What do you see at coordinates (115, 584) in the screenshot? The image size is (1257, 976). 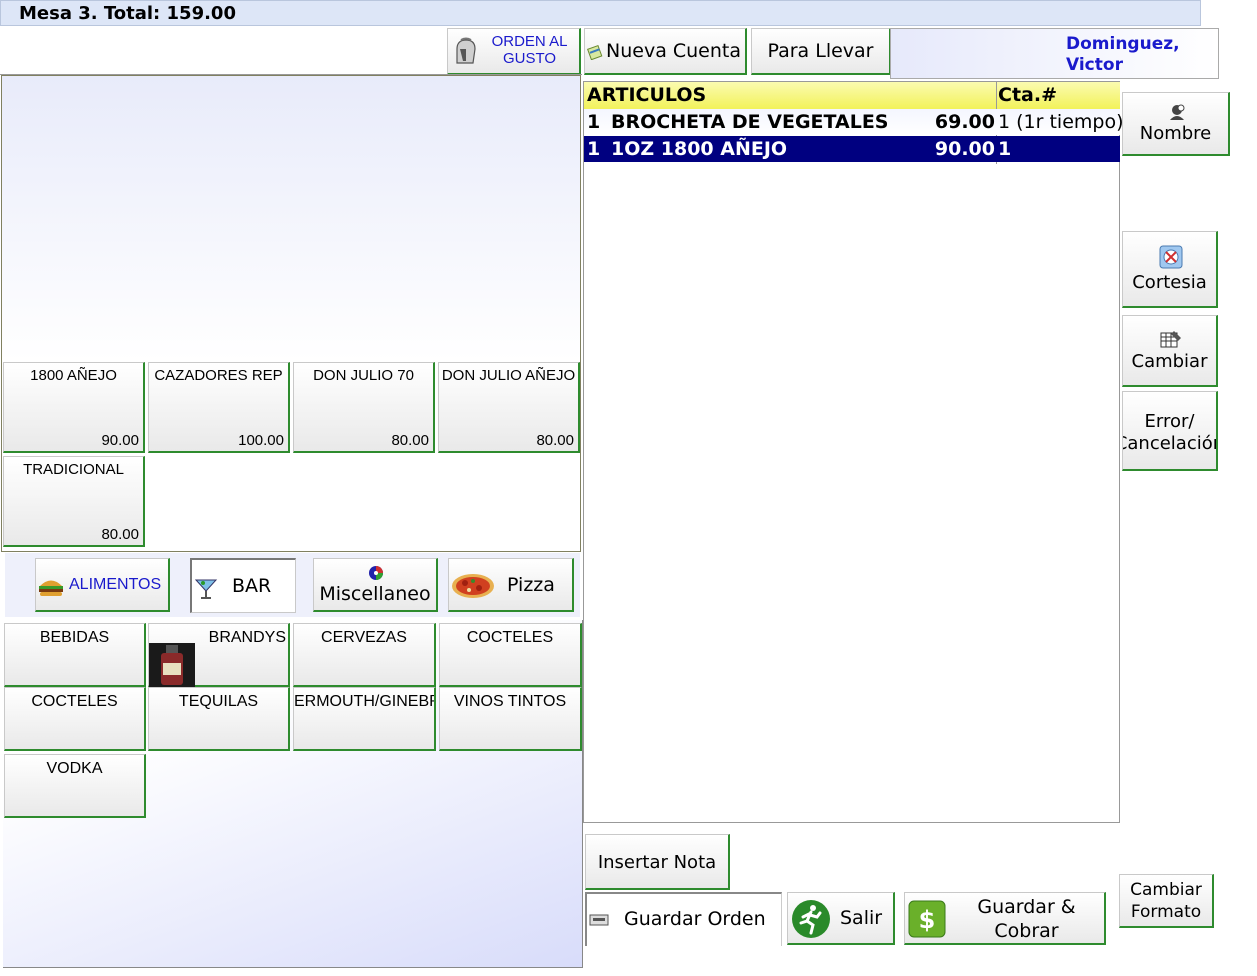 I see `tab-alimentos-label: ALIMENTOS` at bounding box center [115, 584].